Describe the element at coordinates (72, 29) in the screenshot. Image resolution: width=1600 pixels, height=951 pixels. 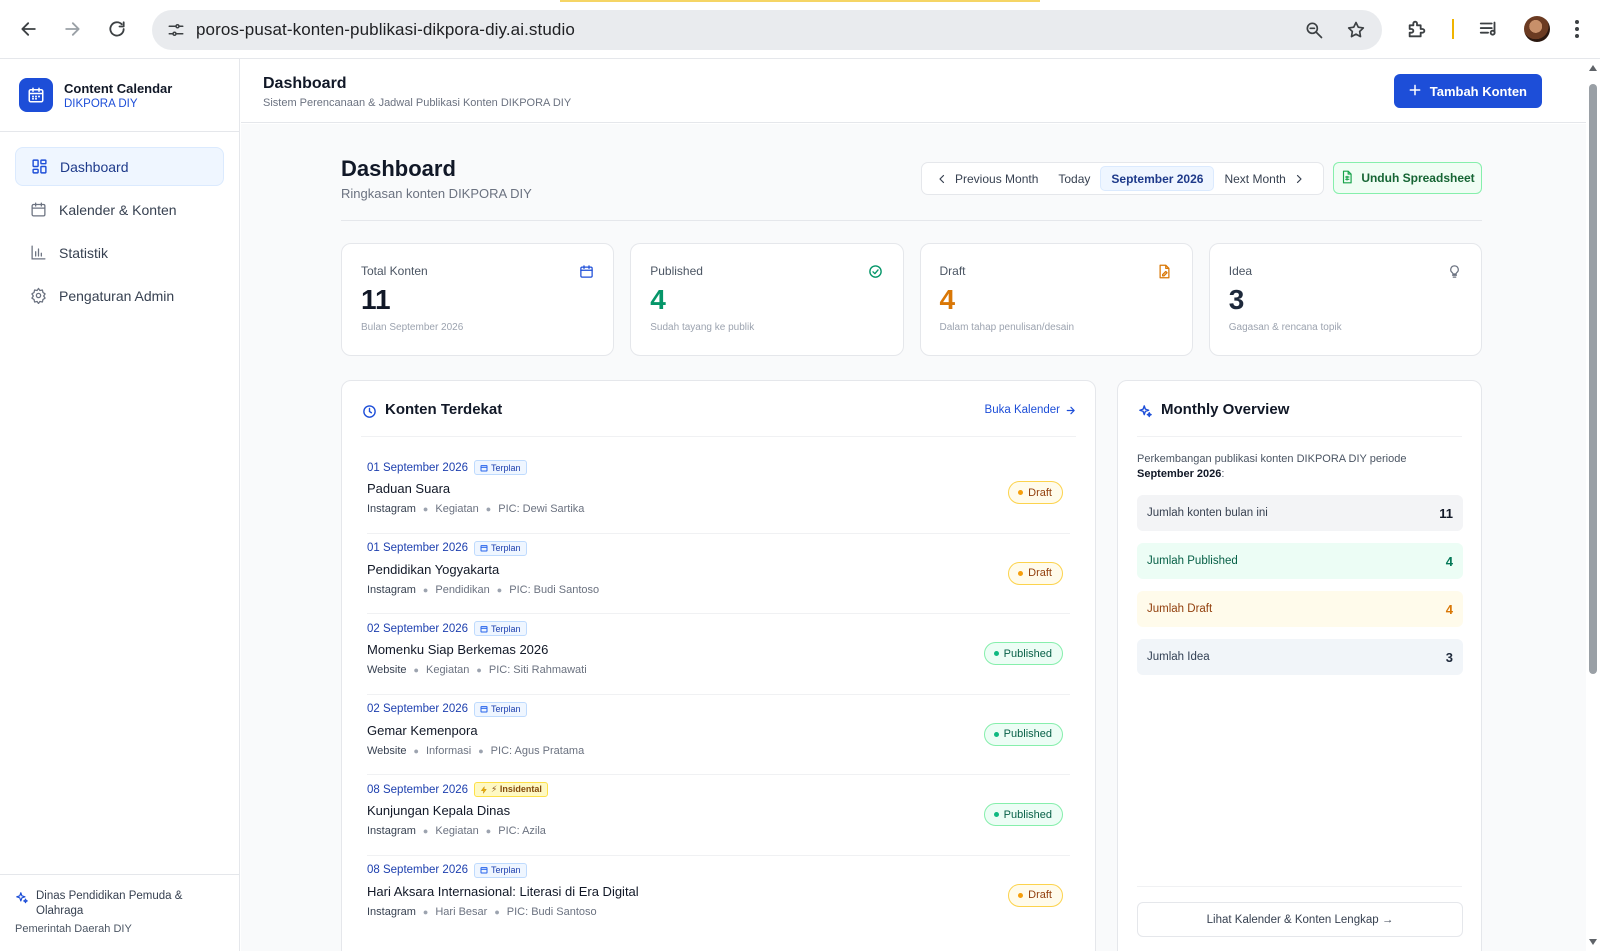
I see `forward-icon` at that location.